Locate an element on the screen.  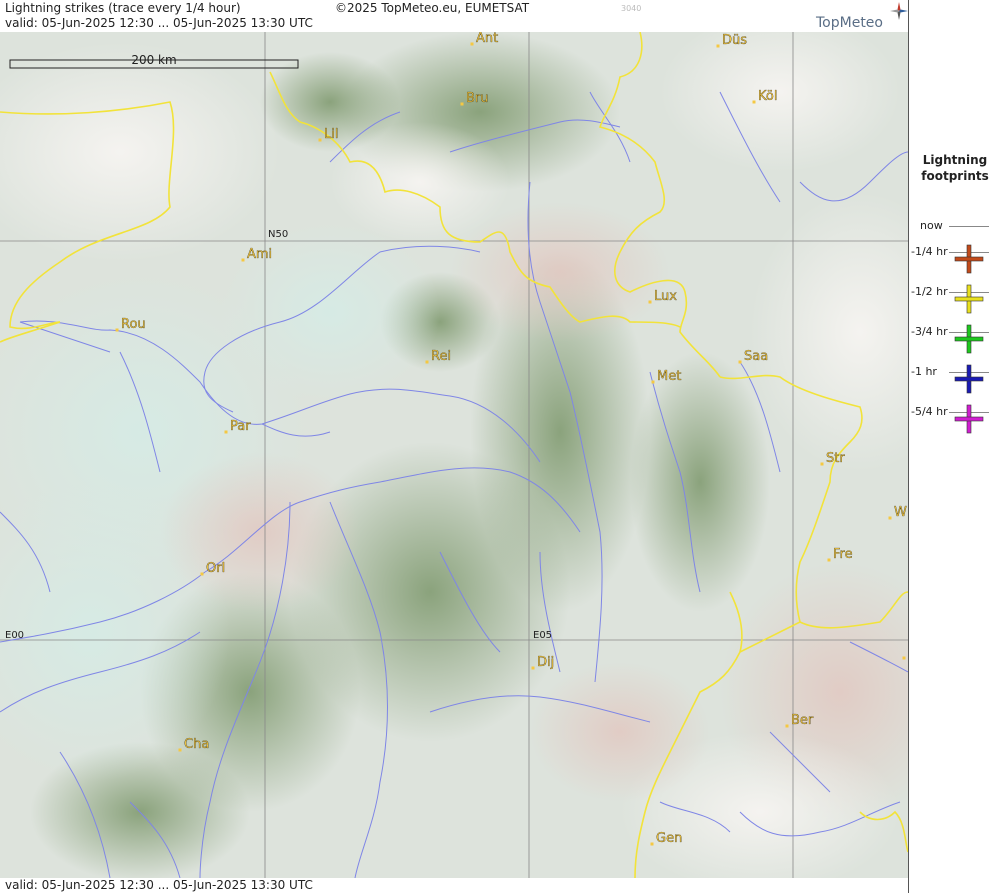
city-marker: Cha is located at coordinates (193, 744).